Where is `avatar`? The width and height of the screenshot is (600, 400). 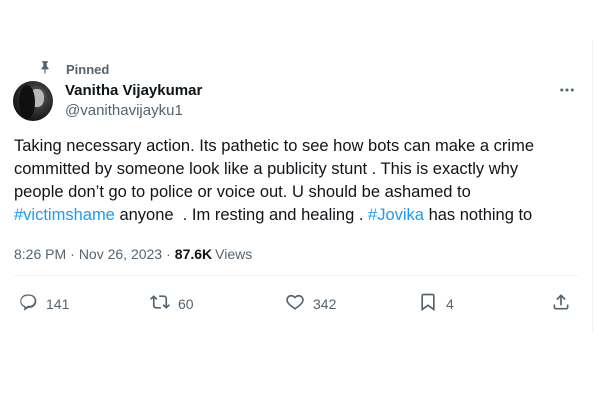 avatar is located at coordinates (33, 101).